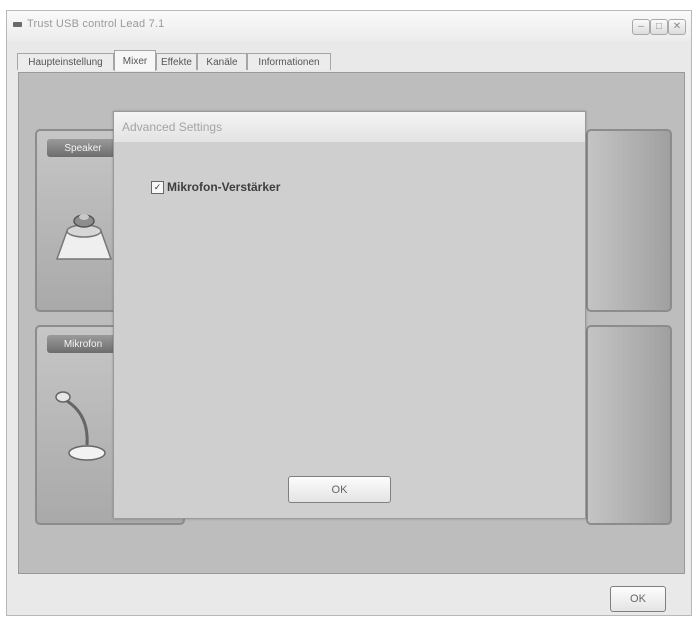 The height and width of the screenshot is (623, 699). I want to click on tab-mixer: Mixer, so click(135, 60).